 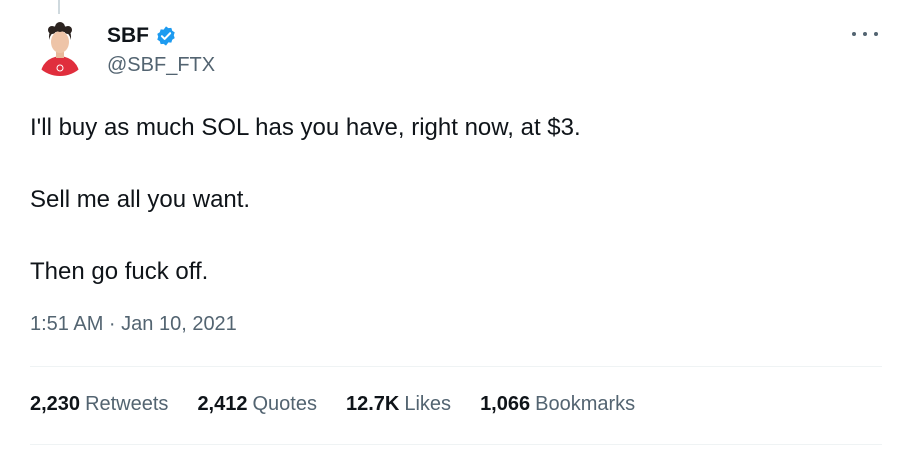 What do you see at coordinates (428, 404) in the screenshot?
I see `stat-label: Likes` at bounding box center [428, 404].